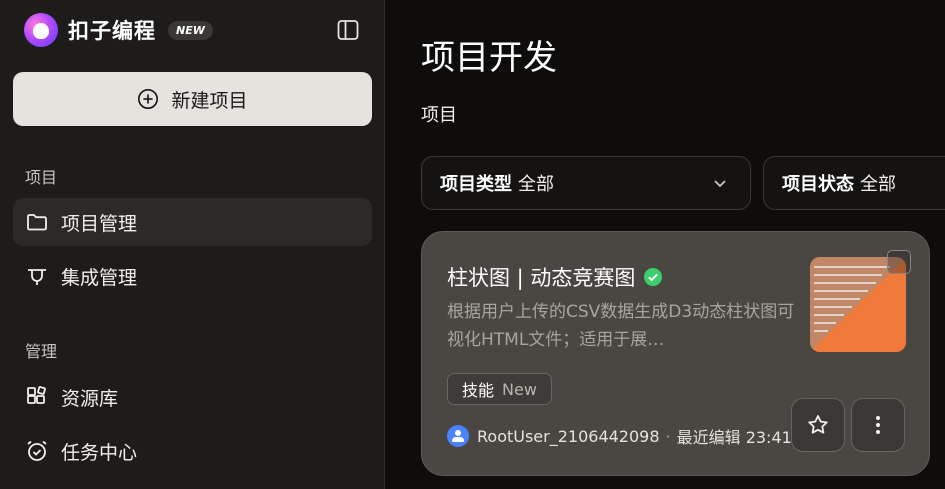  What do you see at coordinates (99, 277) in the screenshot?
I see `sidebar-item-label: 集成管理` at bounding box center [99, 277].